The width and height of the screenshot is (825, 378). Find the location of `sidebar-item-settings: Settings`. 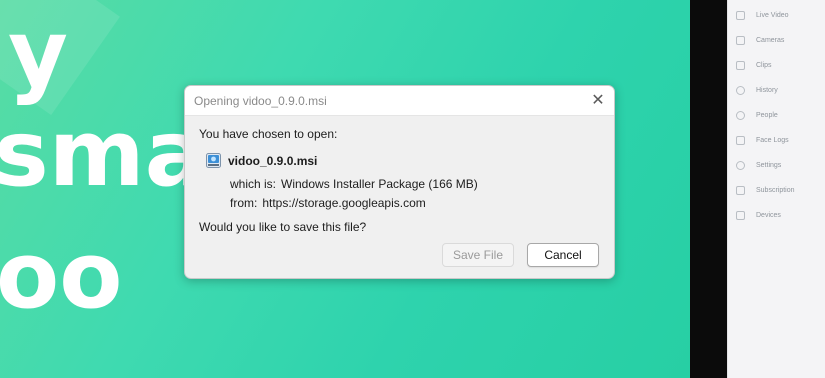

sidebar-item-settings: Settings is located at coordinates (758, 165).